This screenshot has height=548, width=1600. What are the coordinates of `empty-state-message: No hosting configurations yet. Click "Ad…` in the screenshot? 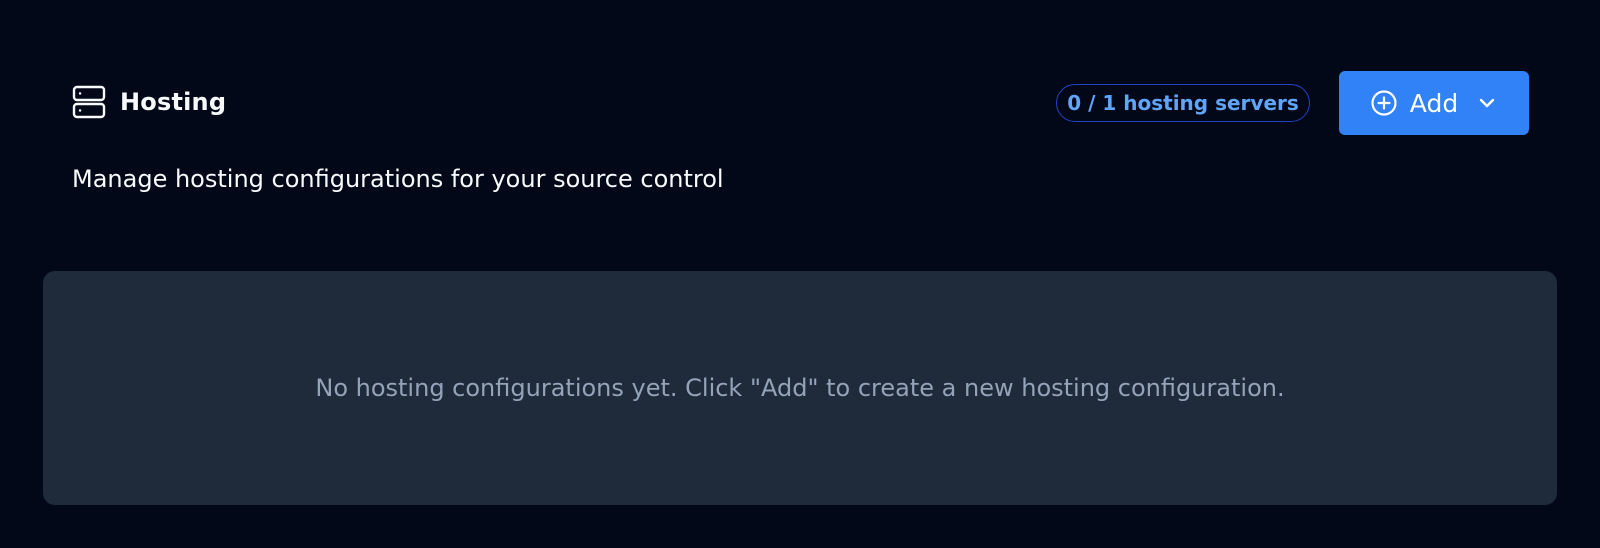 It's located at (800, 388).